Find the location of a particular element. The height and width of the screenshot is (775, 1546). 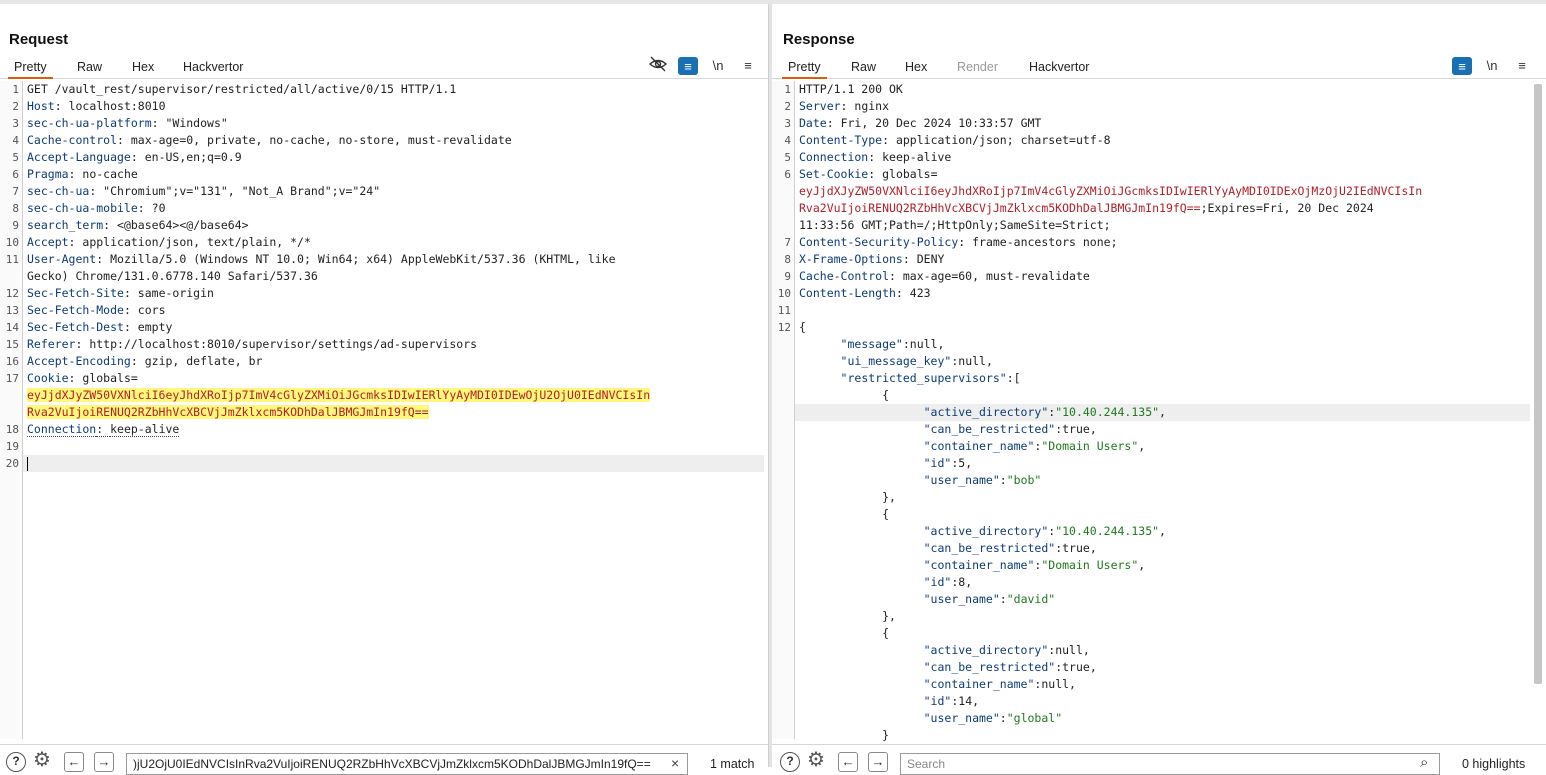

header-name: sec-ch-ua is located at coordinates (58, 191).